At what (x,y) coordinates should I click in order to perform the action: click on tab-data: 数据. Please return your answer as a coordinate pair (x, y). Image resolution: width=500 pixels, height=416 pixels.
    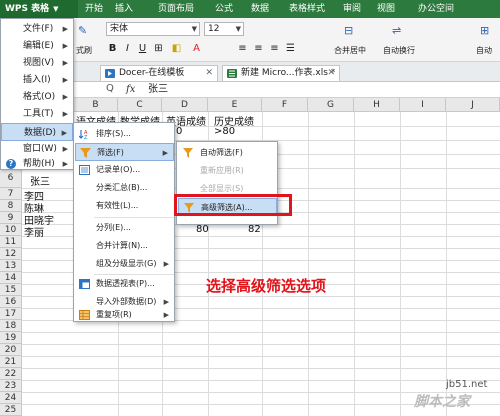
    Looking at the image, I should click on (260, 9).